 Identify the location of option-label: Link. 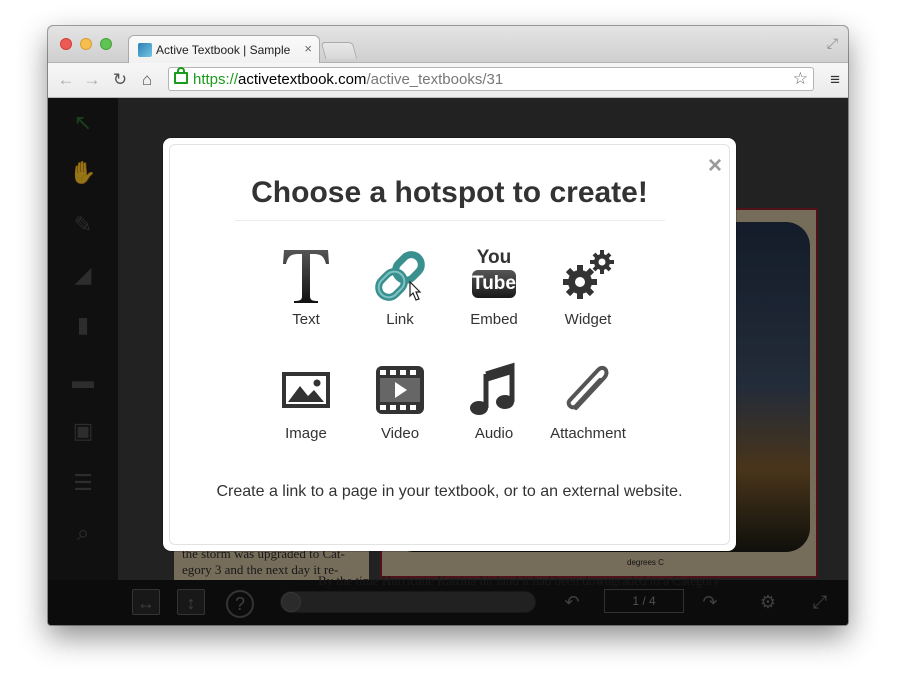
(400, 319).